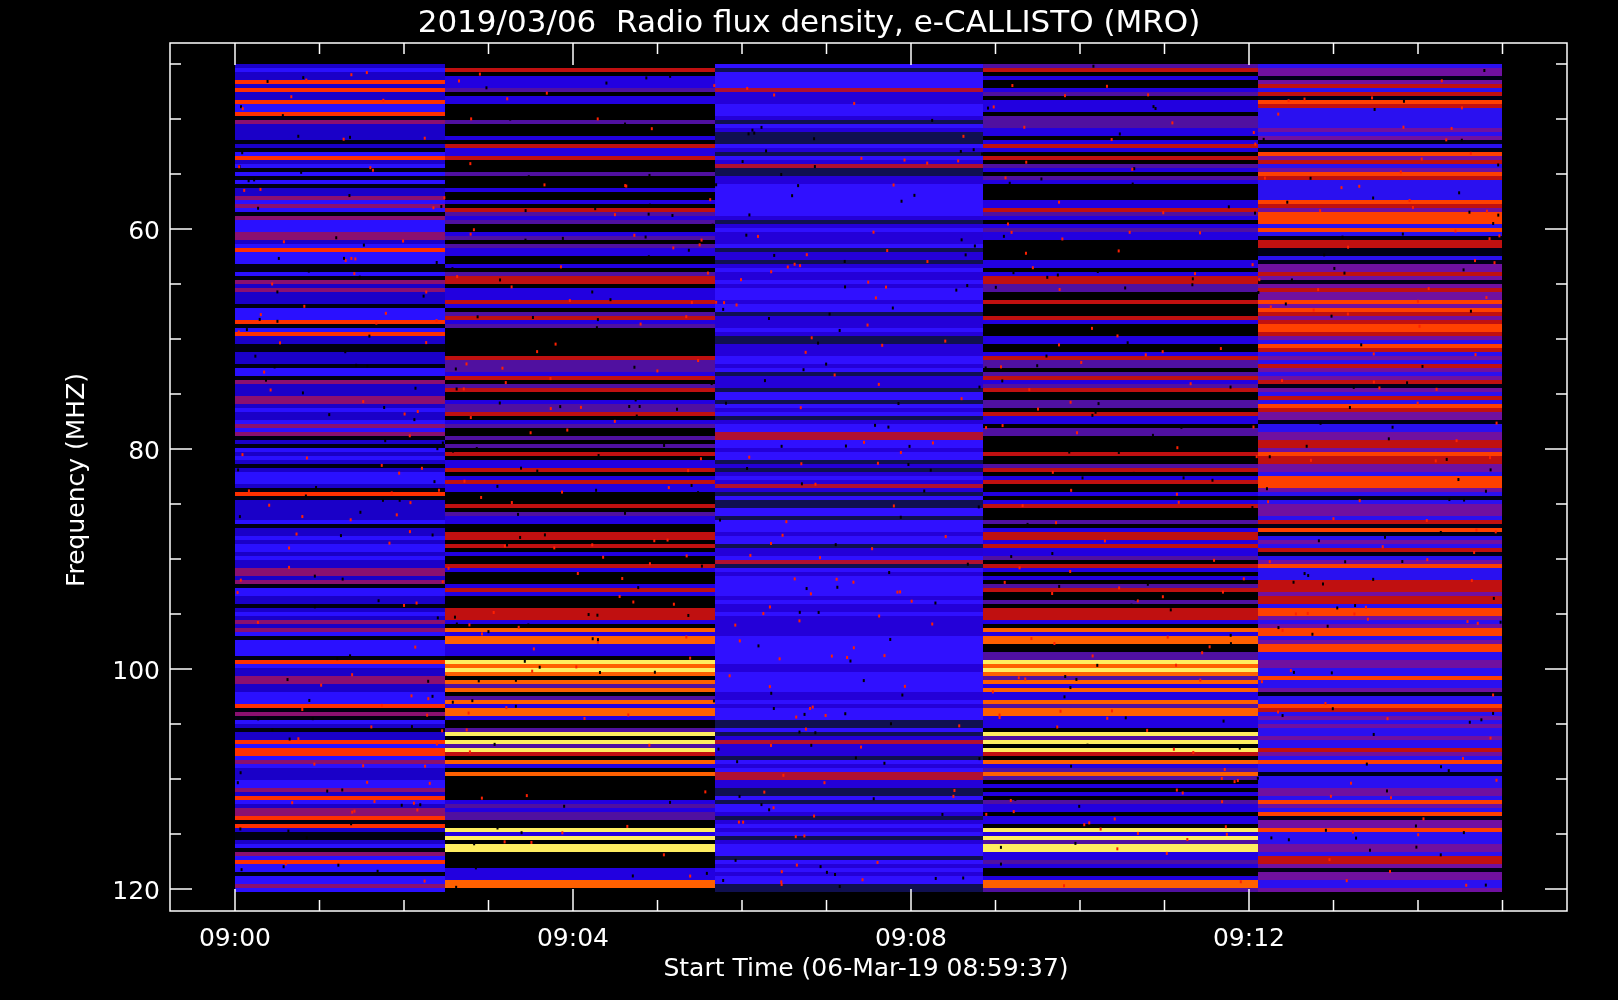 Image resolution: width=1618 pixels, height=1000 pixels. I want to click on y-tick-label: 60, so click(144, 230).